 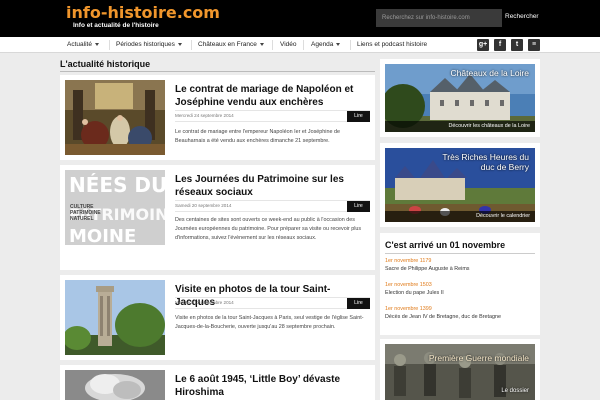 What do you see at coordinates (485, 162) in the screenshot?
I see `banner-title: Très Riches Heures du duc de Berry` at bounding box center [485, 162].